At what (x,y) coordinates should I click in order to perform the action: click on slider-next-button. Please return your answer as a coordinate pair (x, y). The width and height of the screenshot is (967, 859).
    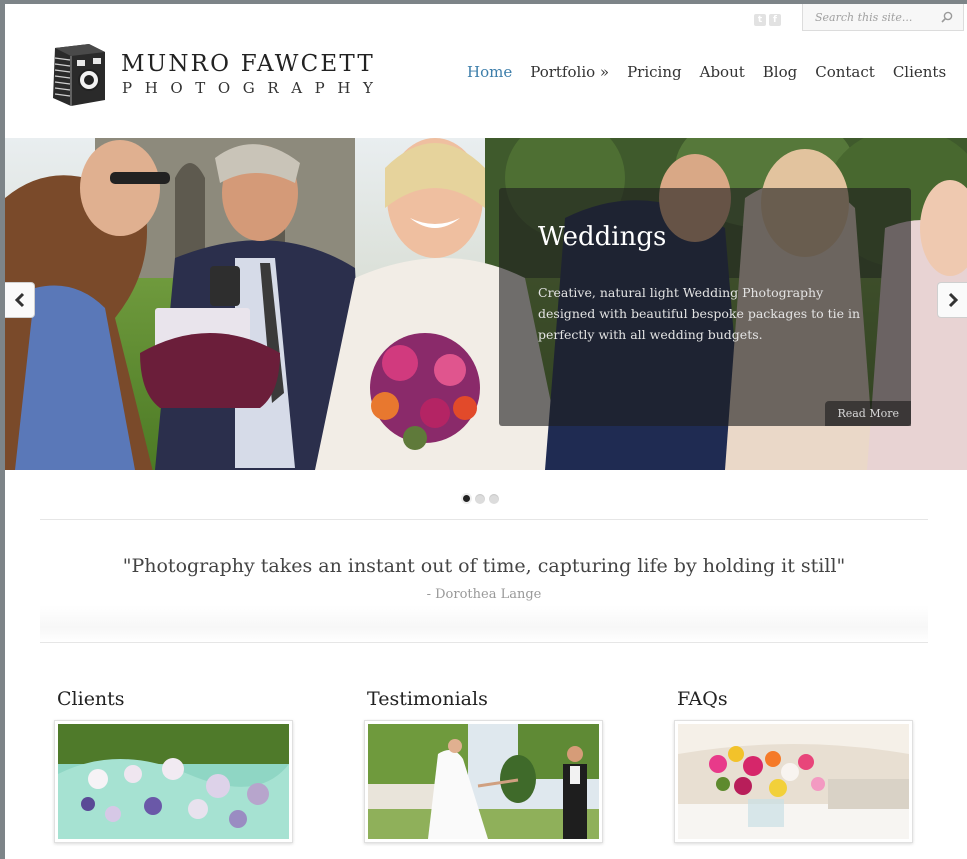
    Looking at the image, I should click on (952, 300).